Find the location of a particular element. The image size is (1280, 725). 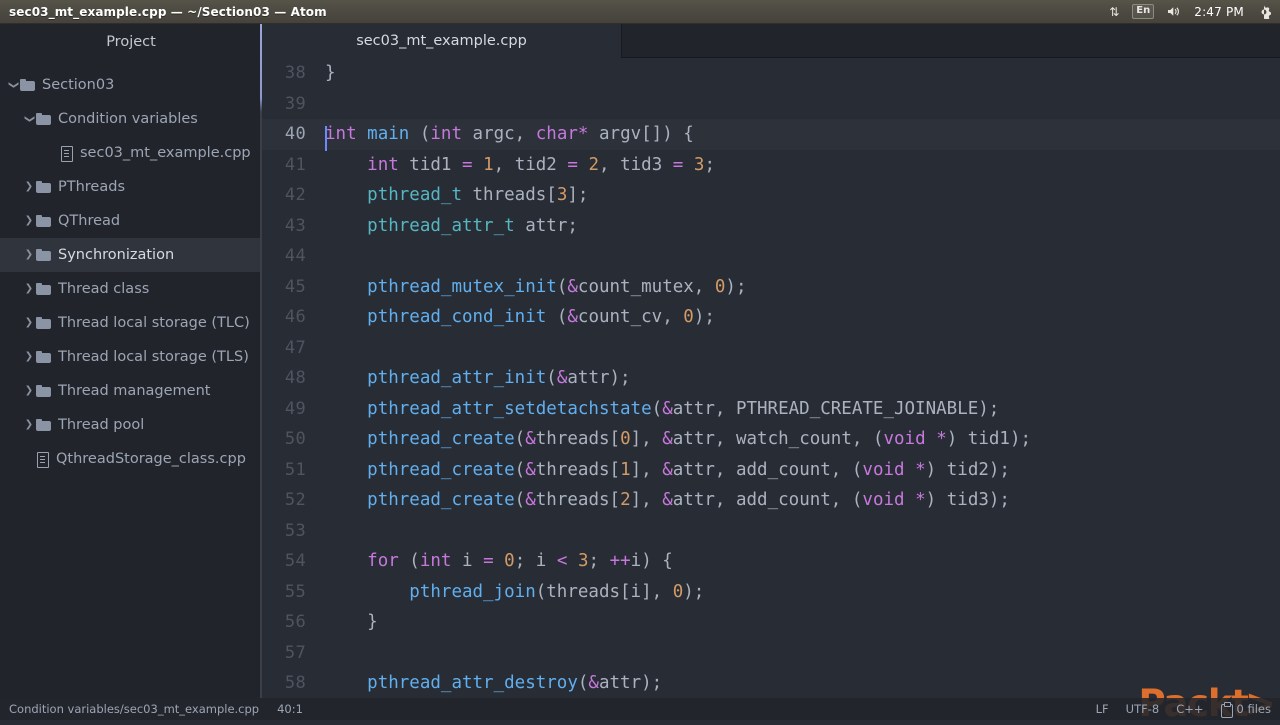

code-token: void is located at coordinates (883, 469).